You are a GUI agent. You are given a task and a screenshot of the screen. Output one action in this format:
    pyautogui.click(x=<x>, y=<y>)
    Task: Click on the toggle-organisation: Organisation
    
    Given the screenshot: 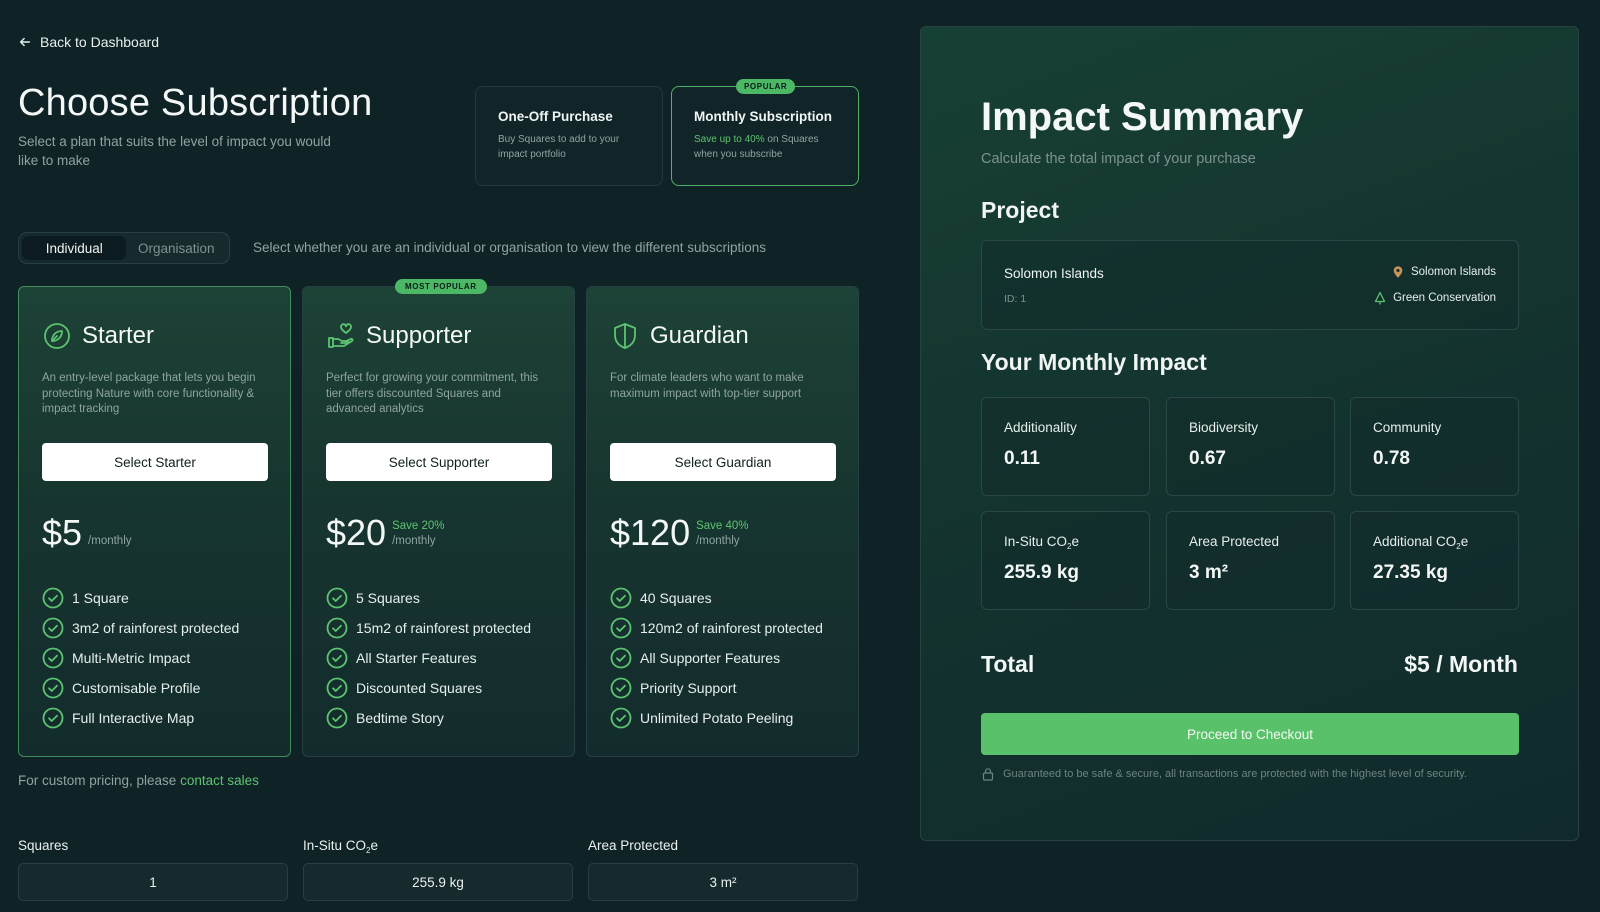 What is the action you would take?
    pyautogui.click(x=176, y=248)
    